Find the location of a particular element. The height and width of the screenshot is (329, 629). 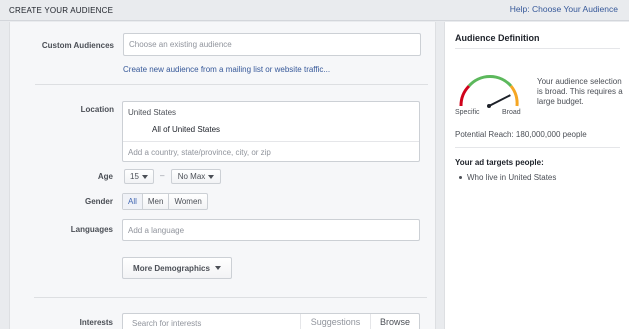

languages-input: Add a language is located at coordinates (271, 230).